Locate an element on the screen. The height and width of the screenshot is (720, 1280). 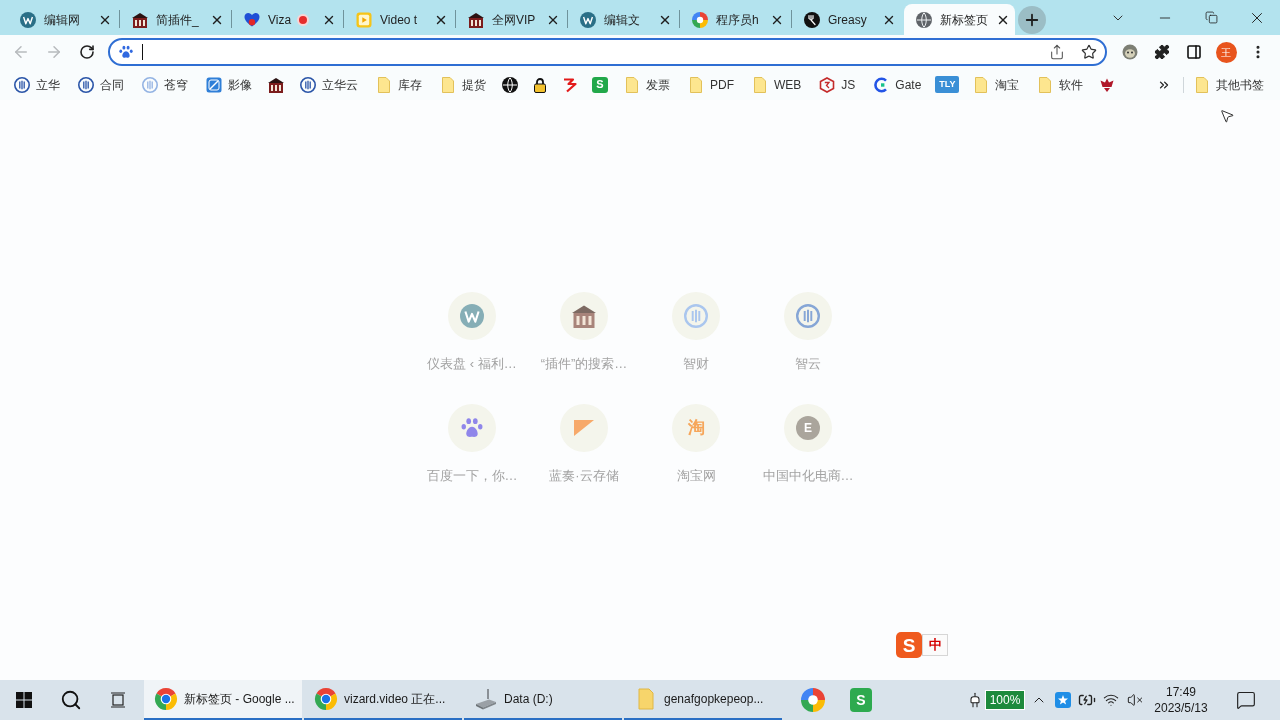
tab: 全网VIP is located at coordinates (511, 19).